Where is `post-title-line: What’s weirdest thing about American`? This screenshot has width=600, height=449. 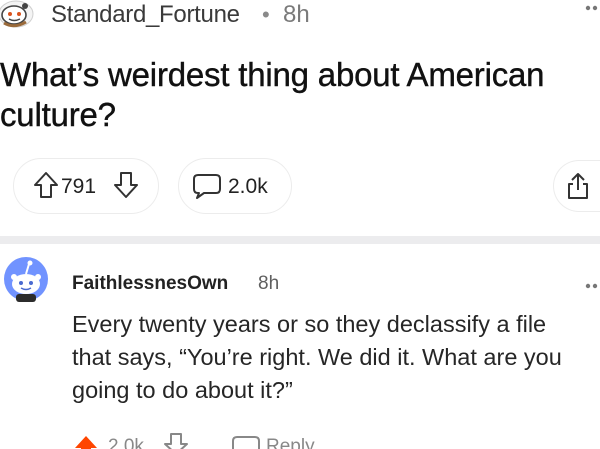
post-title-line: What’s weirdest thing about American is located at coordinates (272, 74).